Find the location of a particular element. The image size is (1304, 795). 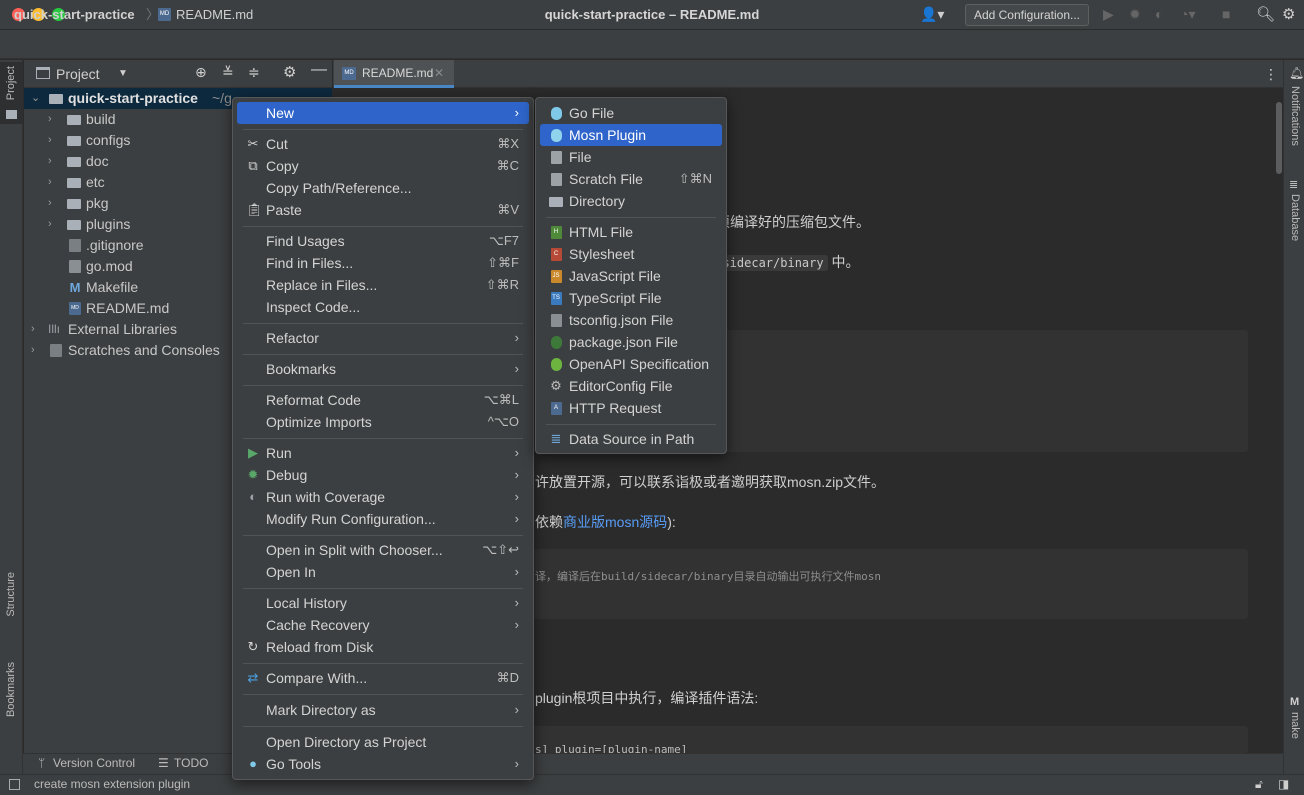

lock-icon: 🔓︎ is located at coordinates (1259, 784).